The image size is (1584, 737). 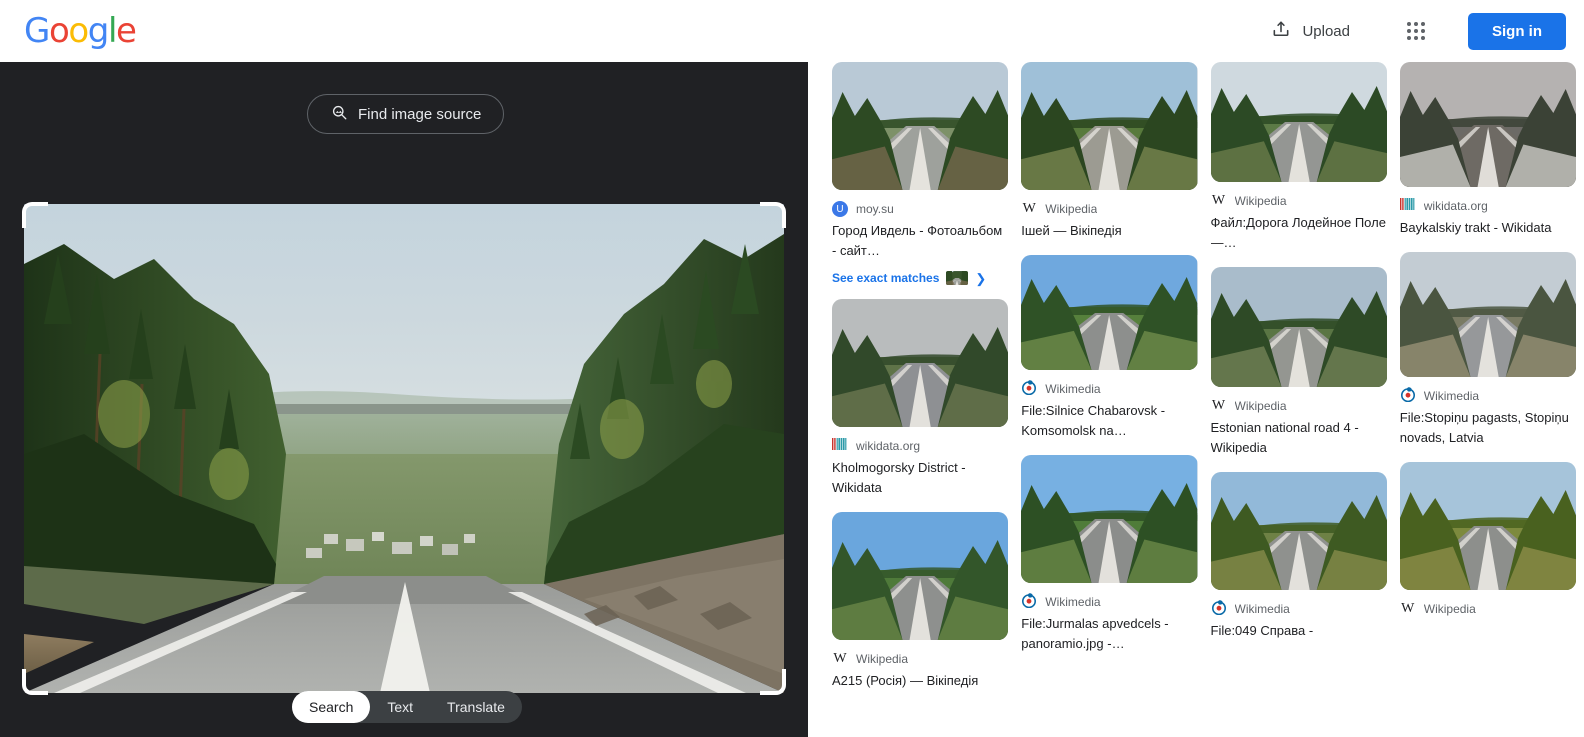 What do you see at coordinates (981, 278) in the screenshot?
I see `chevron-right-icon: ❯` at bounding box center [981, 278].